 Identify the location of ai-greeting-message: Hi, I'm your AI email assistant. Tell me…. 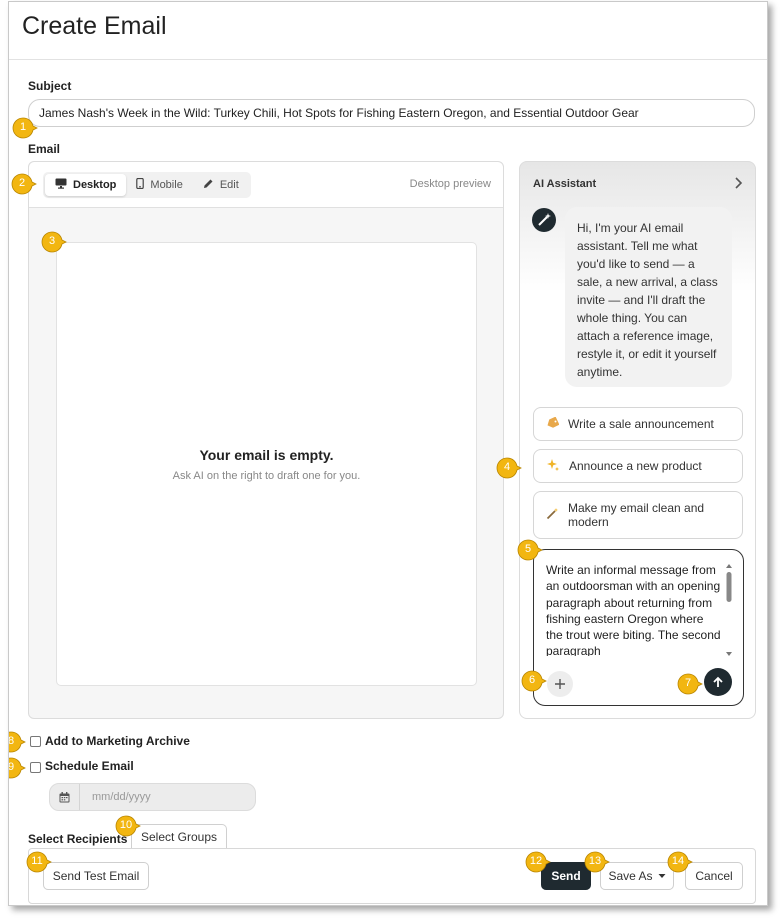
(648, 297).